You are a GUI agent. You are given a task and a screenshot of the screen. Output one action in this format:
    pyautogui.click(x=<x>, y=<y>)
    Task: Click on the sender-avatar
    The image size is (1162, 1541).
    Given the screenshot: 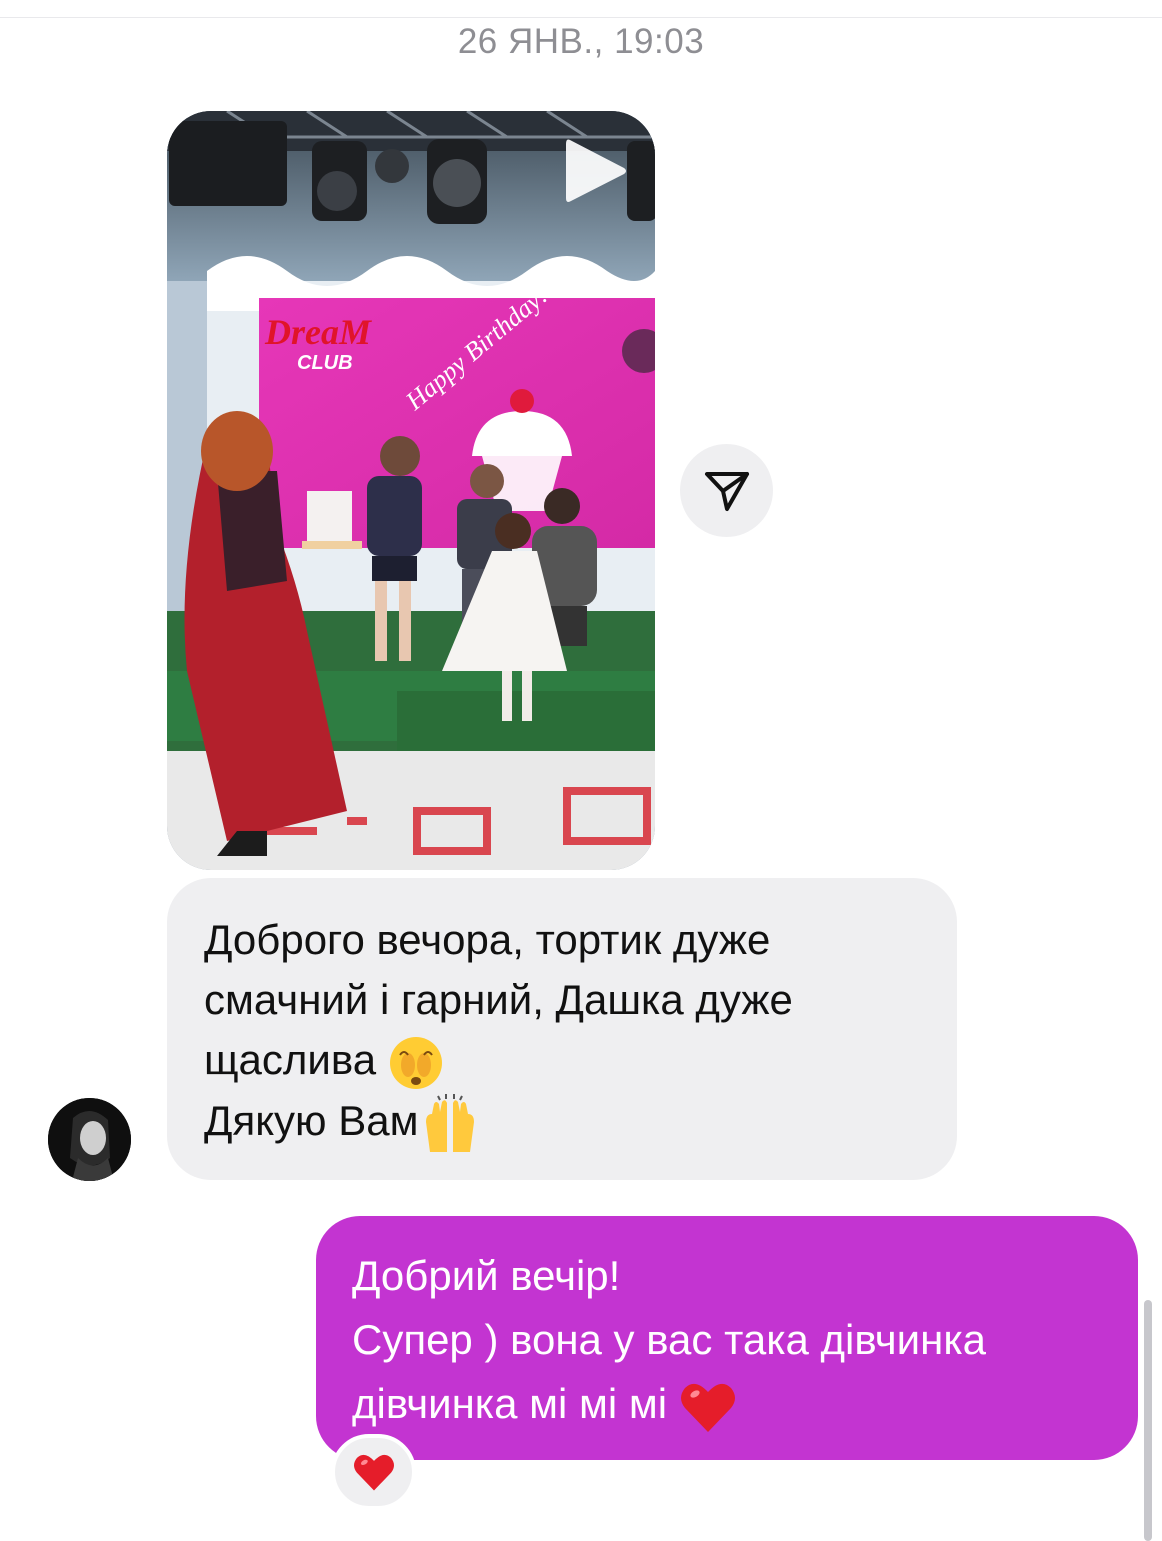 What is the action you would take?
    pyautogui.click(x=89, y=1139)
    